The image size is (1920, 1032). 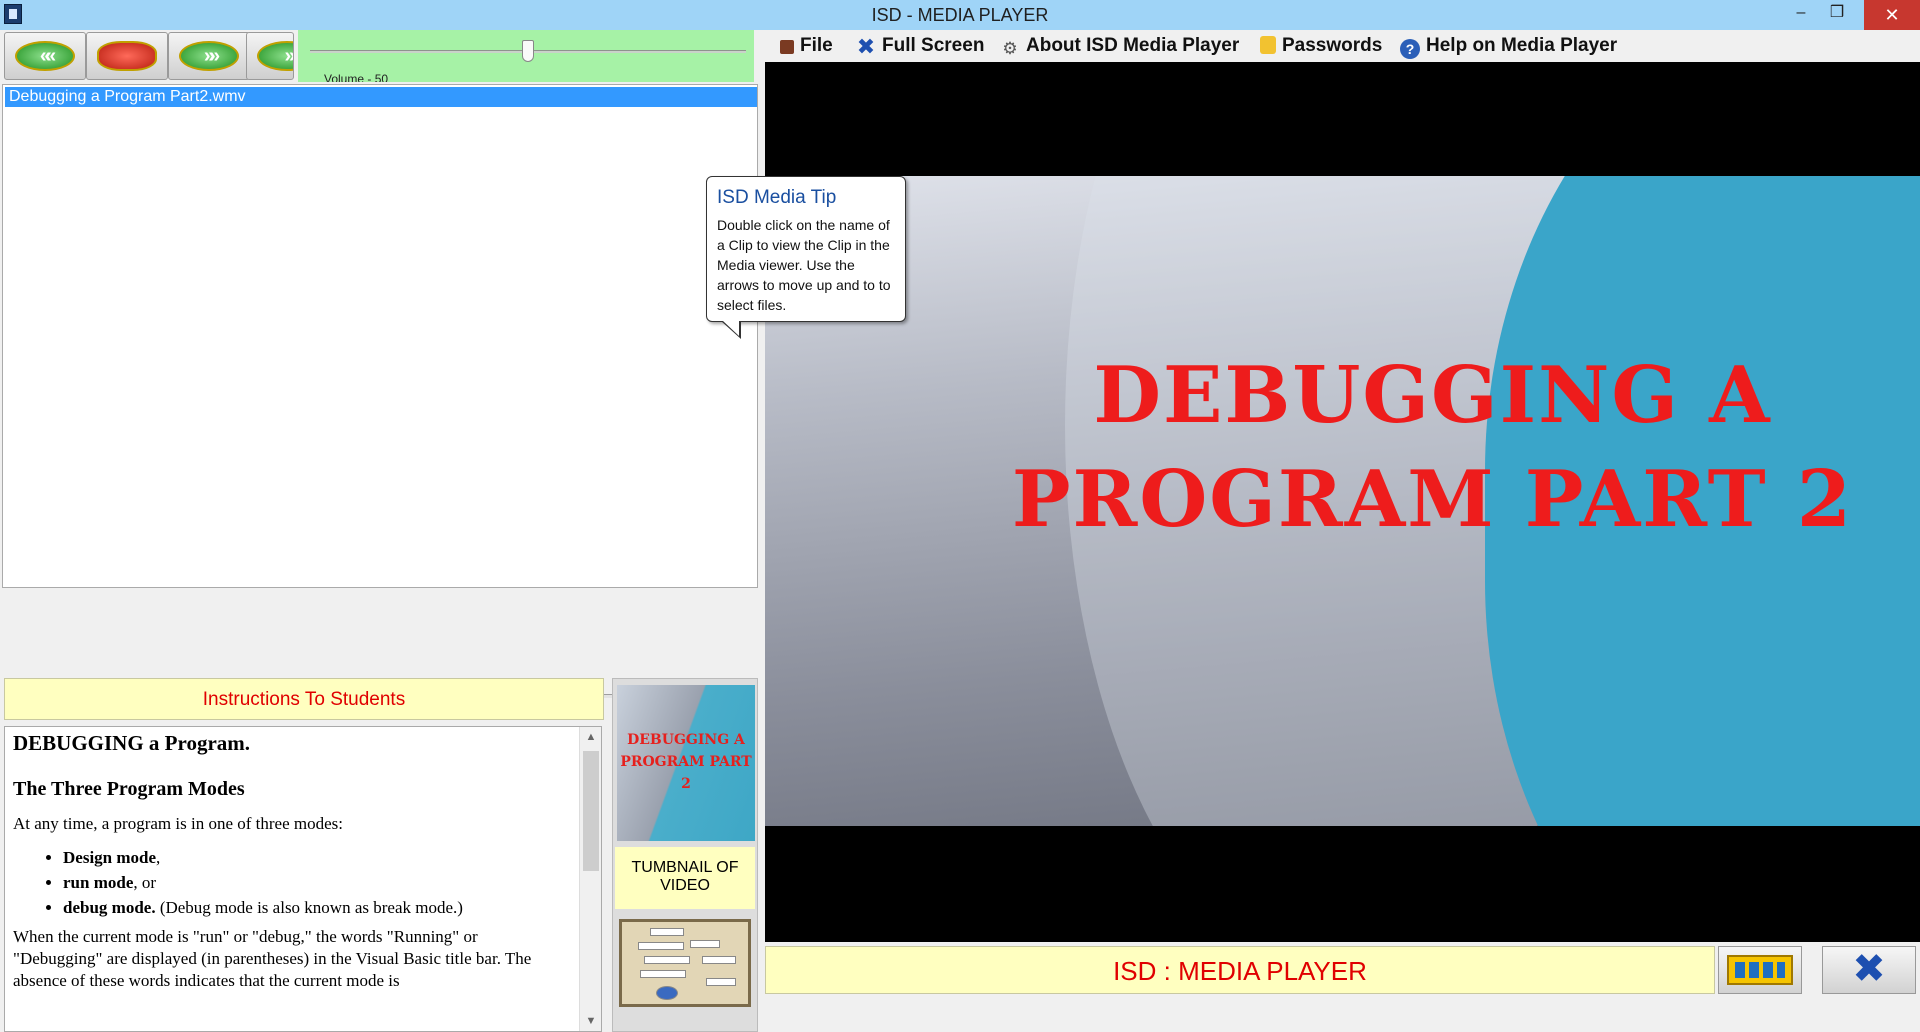 I want to click on title-bar: ISD - MEDIA PLAYER – ❒ ✕, so click(x=960, y=15).